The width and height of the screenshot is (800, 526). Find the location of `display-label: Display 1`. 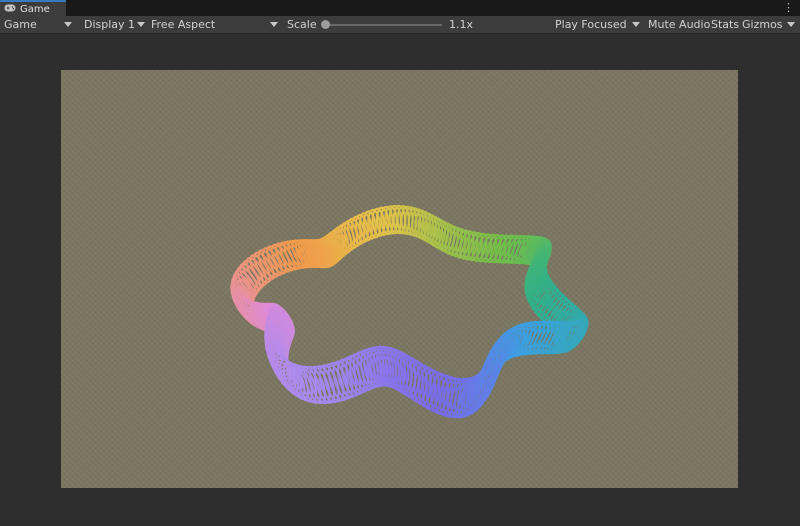

display-label: Display 1 is located at coordinates (110, 24).